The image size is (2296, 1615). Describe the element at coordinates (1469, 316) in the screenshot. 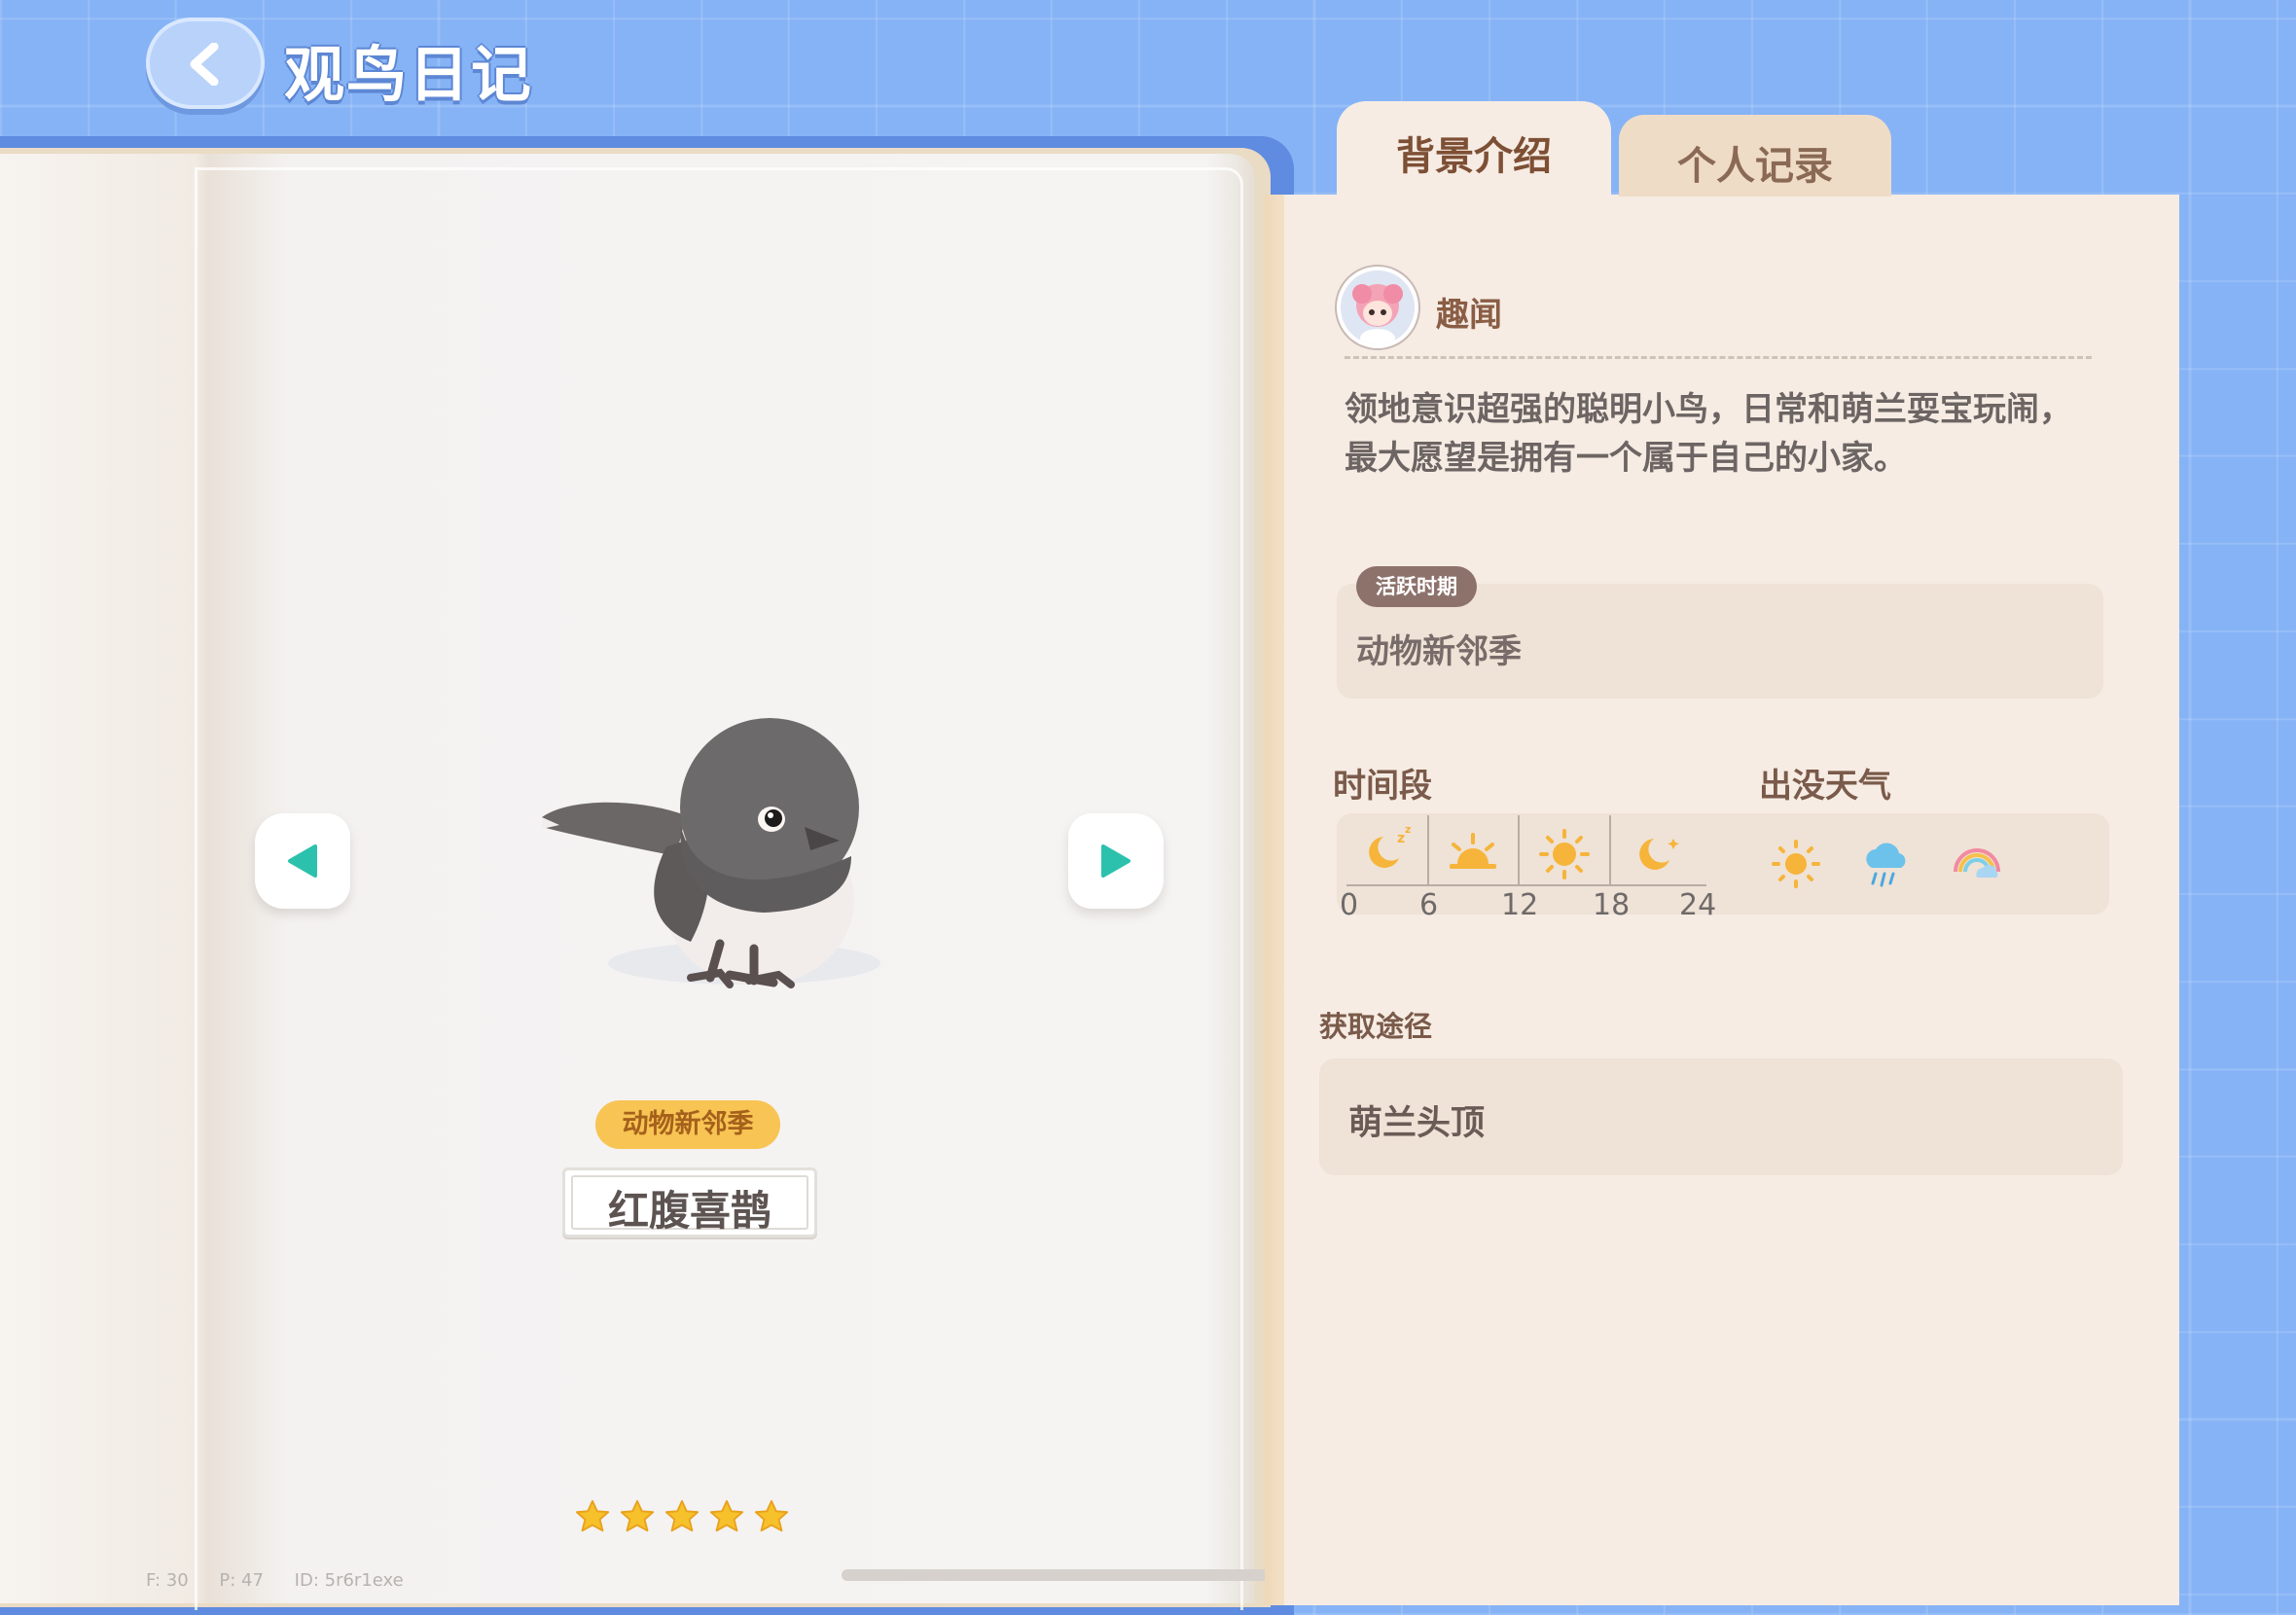

I see `trivia-label: 趣闻` at that location.